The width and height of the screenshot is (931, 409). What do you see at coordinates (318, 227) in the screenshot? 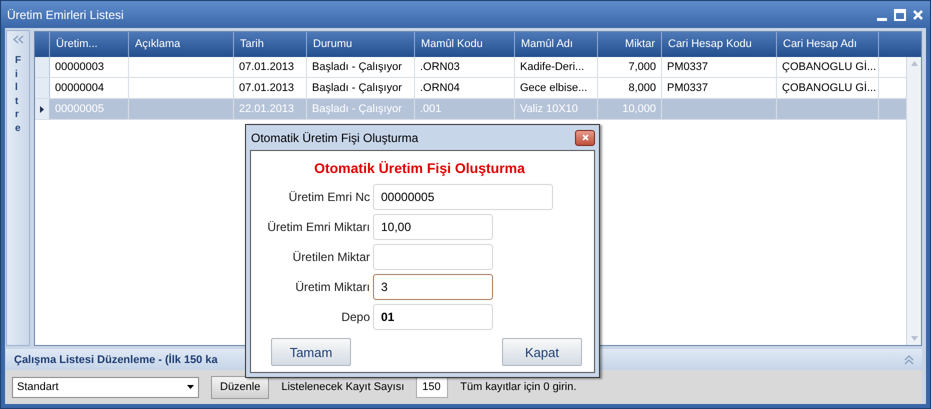
I see `field-label: Üretim Emri Miktarı` at bounding box center [318, 227].